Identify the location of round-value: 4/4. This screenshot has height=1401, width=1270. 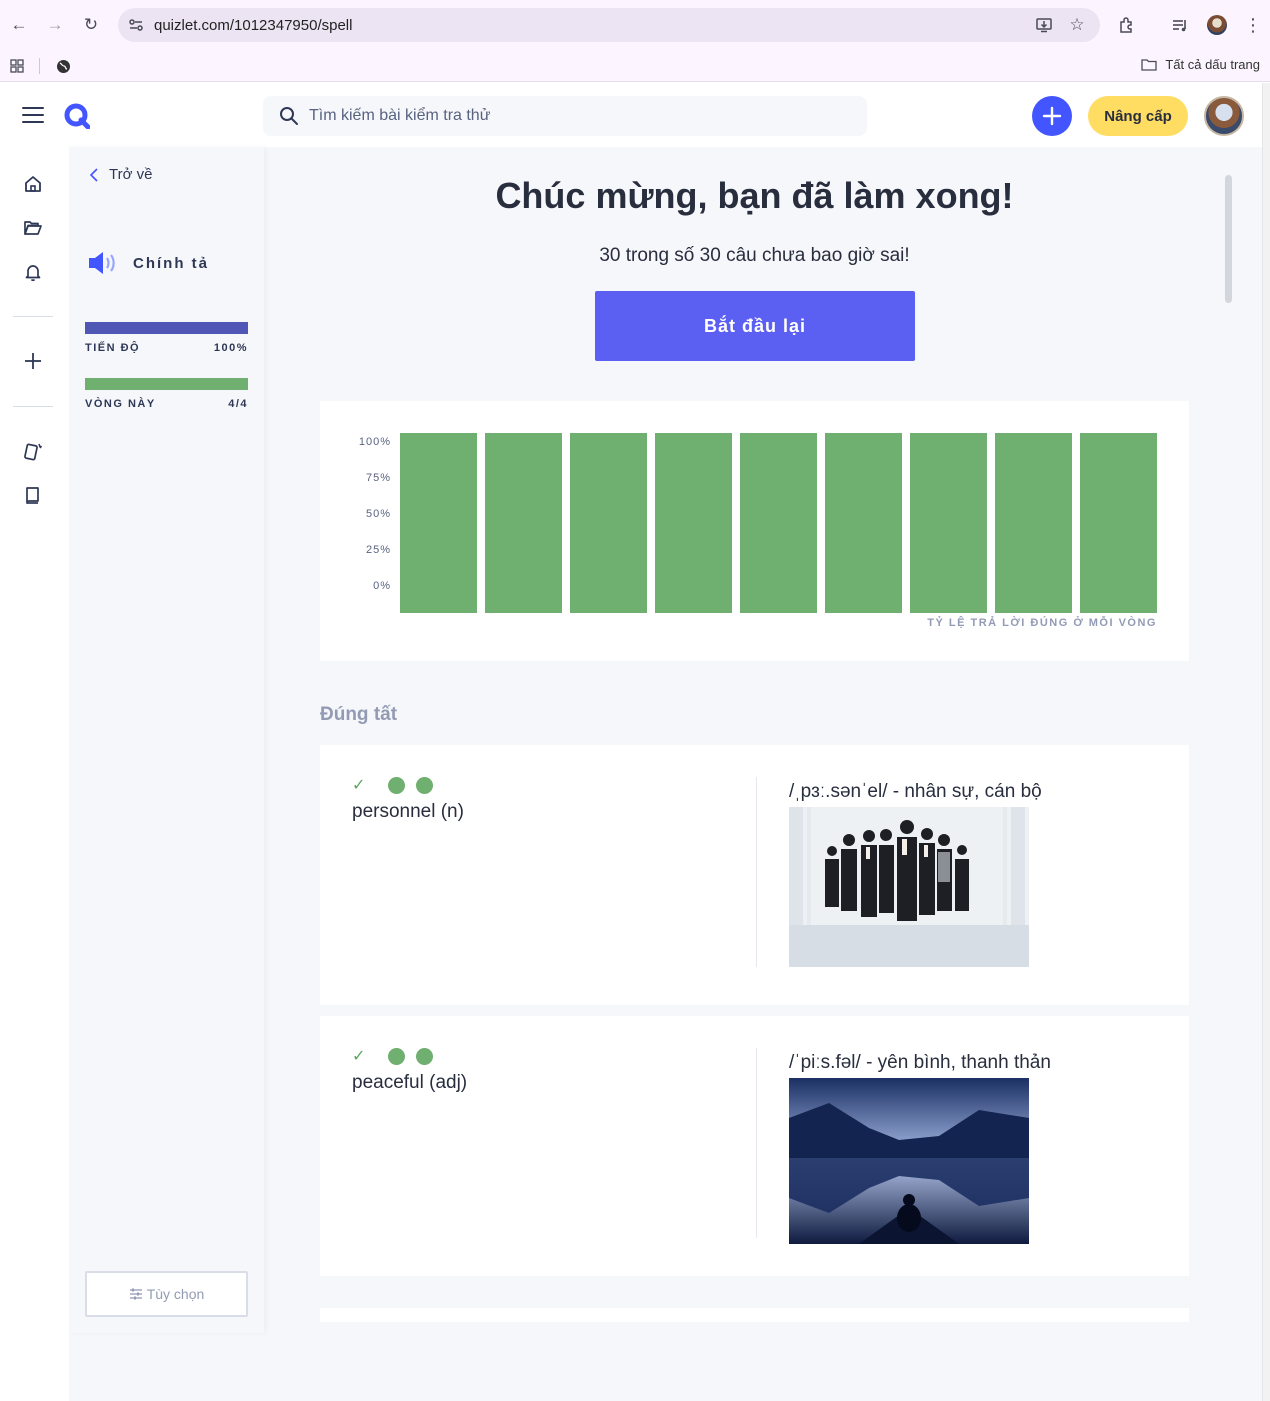
(238, 404).